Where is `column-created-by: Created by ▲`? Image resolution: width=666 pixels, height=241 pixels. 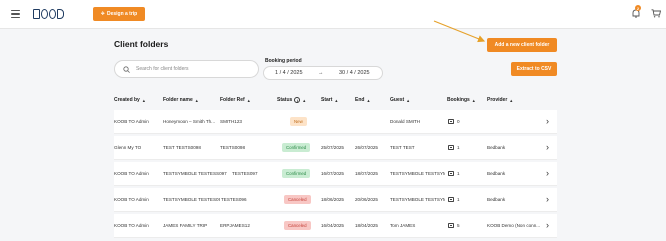 column-created-by: Created by ▲ is located at coordinates (130, 100).